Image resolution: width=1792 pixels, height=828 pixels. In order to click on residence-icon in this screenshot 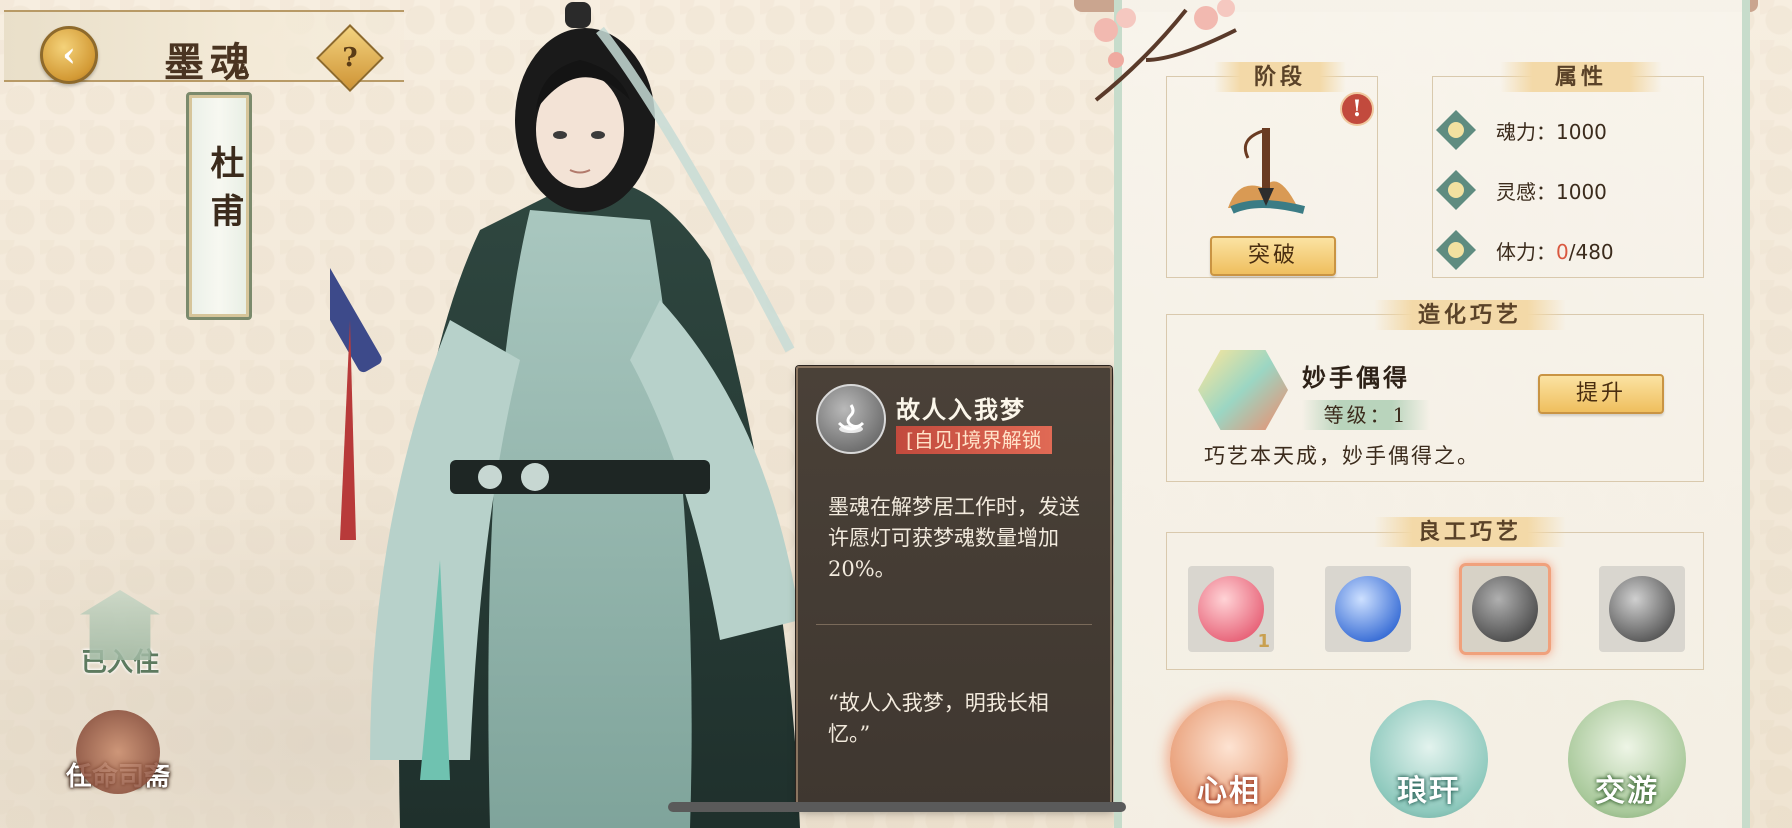, I will do `click(120, 625)`.